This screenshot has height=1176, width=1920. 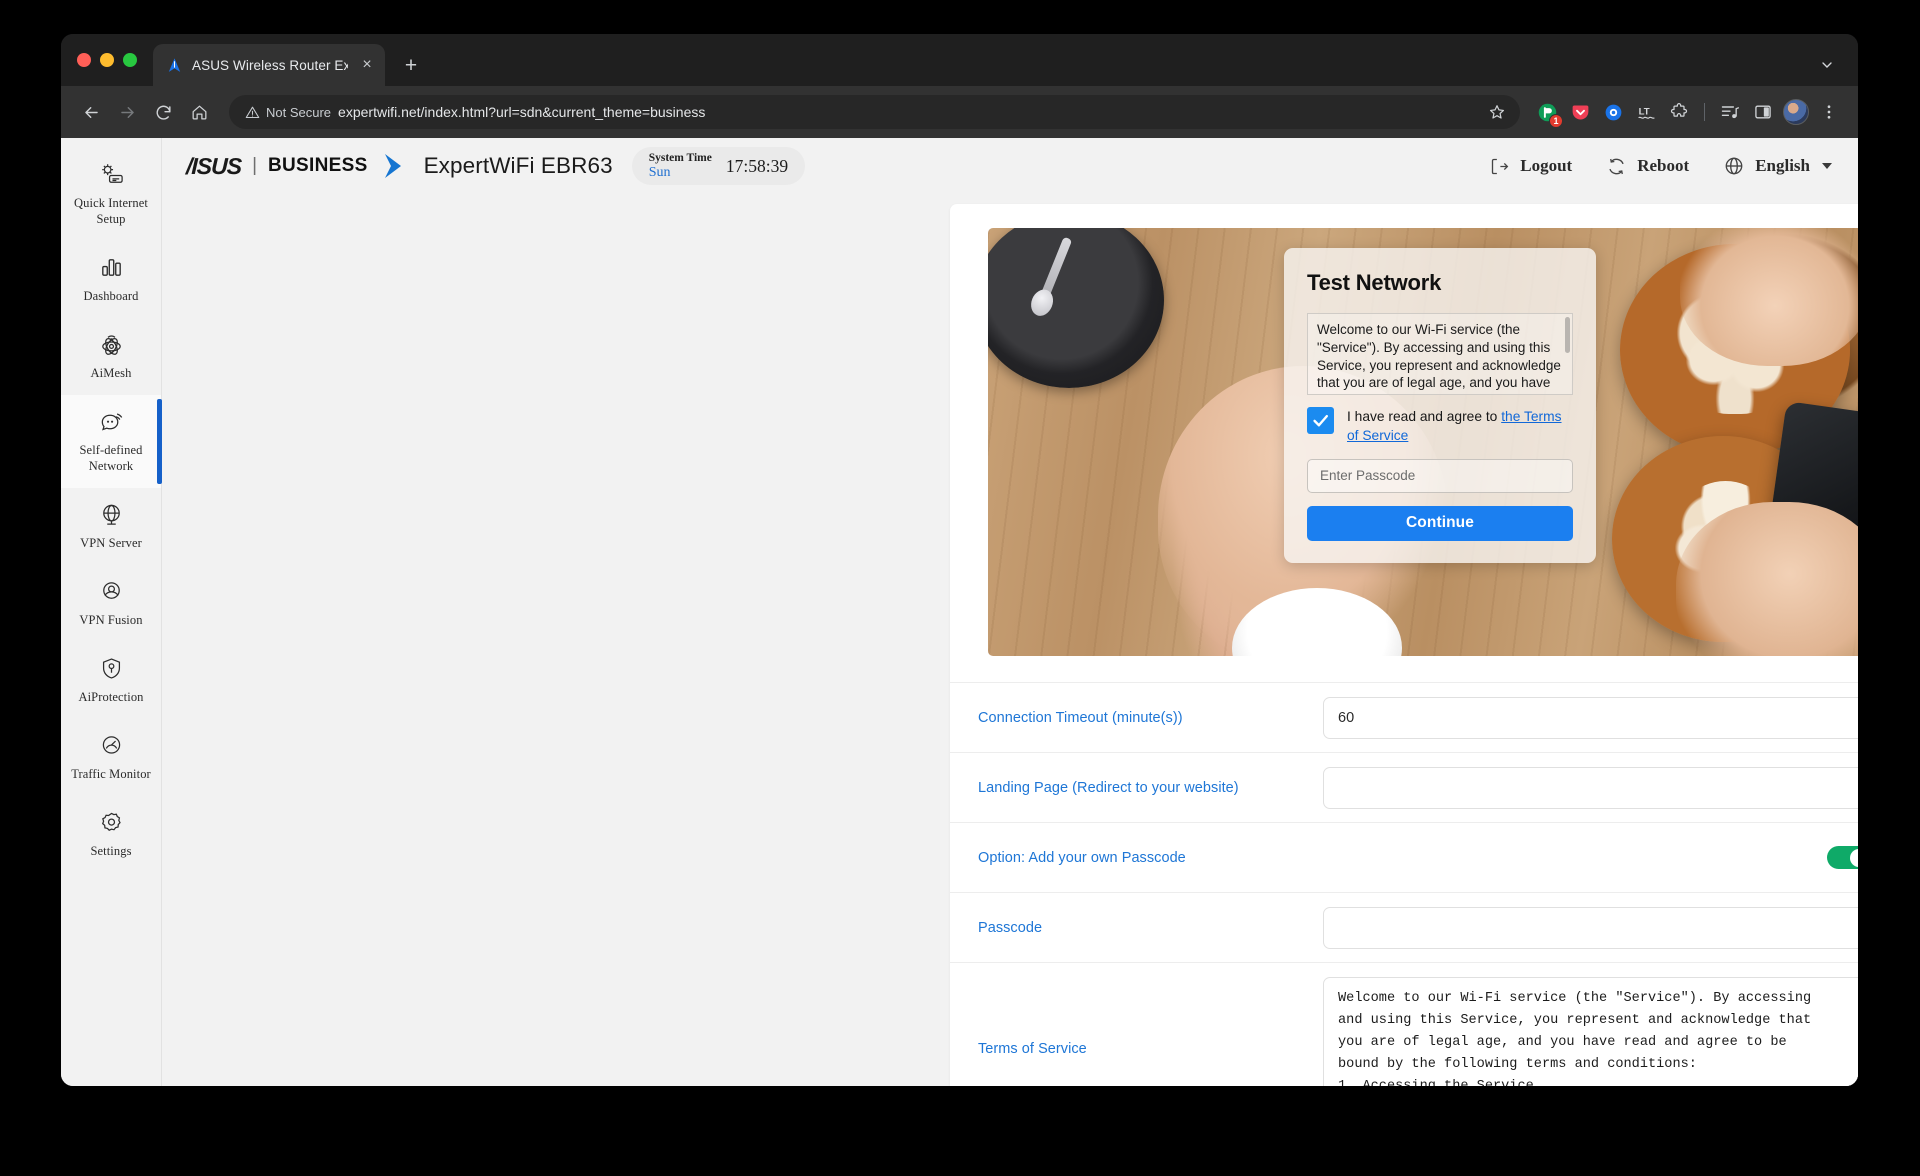 I want to click on portal-network-title: Test Network, so click(x=1374, y=282).